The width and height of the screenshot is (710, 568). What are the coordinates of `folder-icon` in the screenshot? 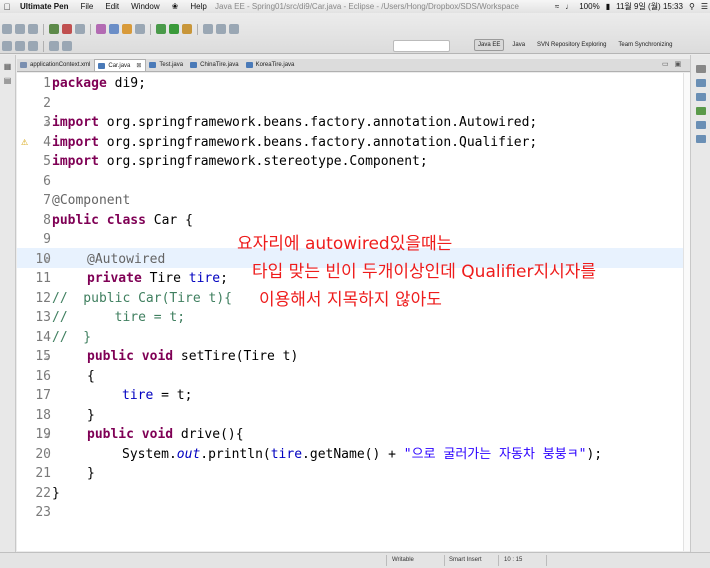 It's located at (127, 29).